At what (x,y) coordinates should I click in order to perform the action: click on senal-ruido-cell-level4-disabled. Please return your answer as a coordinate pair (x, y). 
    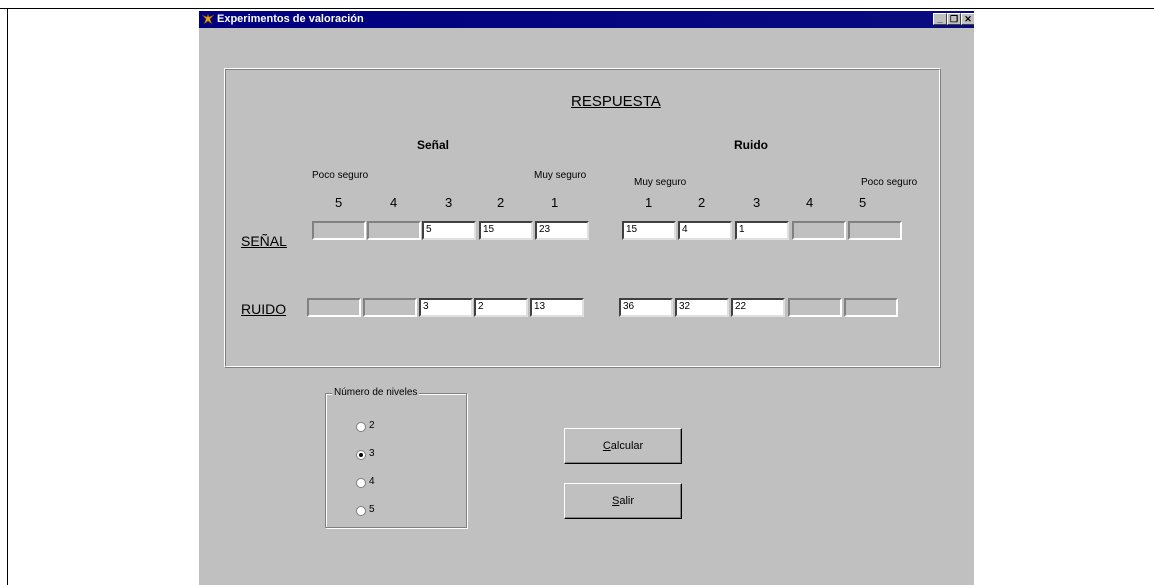
    Looking at the image, I should click on (819, 230).